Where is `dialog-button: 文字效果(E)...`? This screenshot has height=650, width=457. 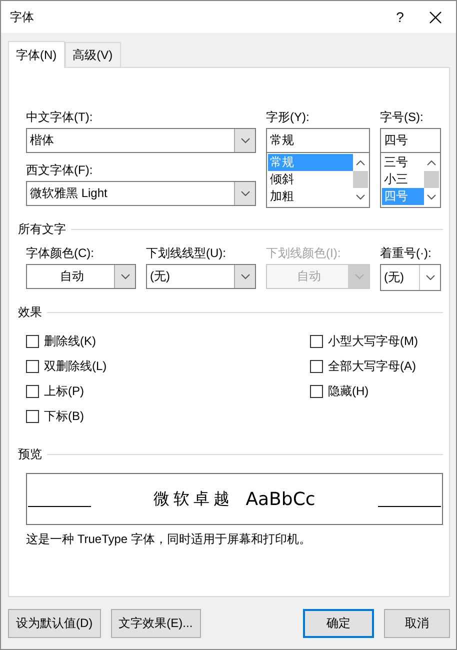
dialog-button: 文字效果(E)... is located at coordinates (155, 623).